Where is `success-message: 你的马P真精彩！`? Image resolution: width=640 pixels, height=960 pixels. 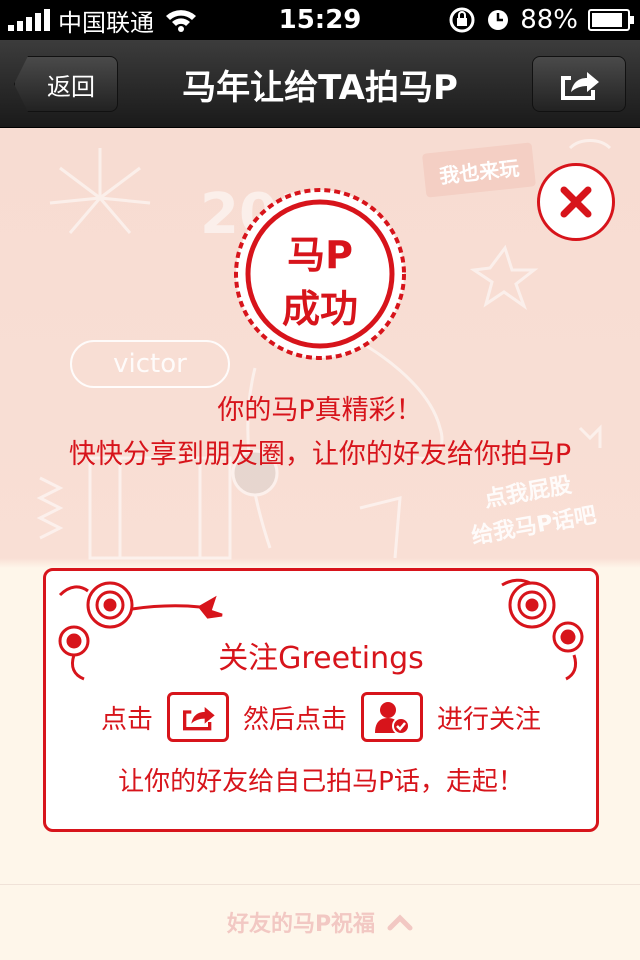 success-message: 你的马P真精彩！ is located at coordinates (320, 410).